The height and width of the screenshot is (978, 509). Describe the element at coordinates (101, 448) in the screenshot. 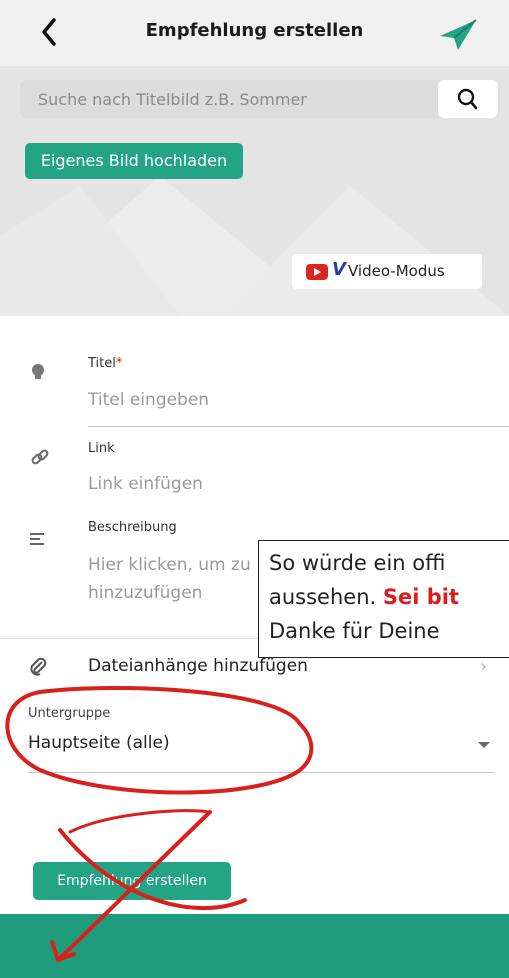

I see `link-label: Link` at that location.